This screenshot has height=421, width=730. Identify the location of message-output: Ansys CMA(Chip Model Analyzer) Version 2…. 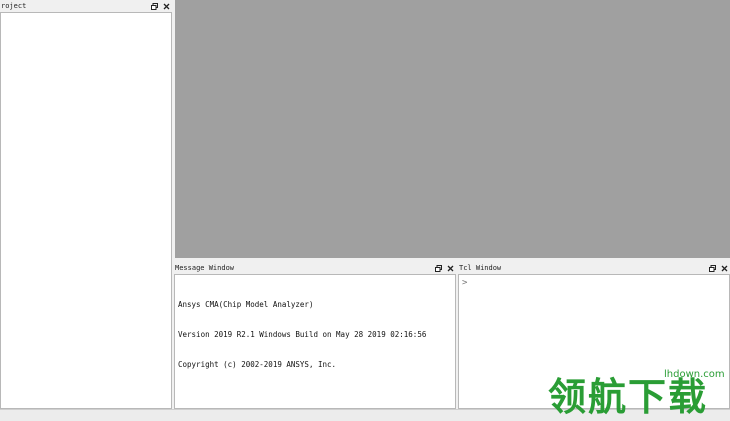
(315, 341).